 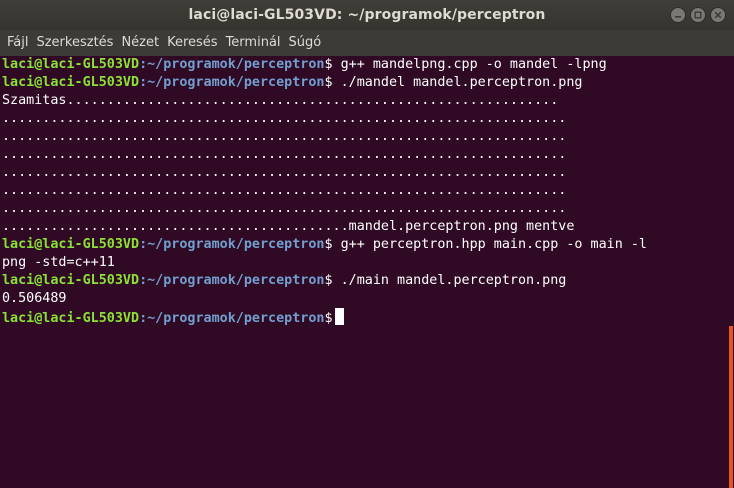 What do you see at coordinates (678, 15) in the screenshot?
I see `minimize-icon` at bounding box center [678, 15].